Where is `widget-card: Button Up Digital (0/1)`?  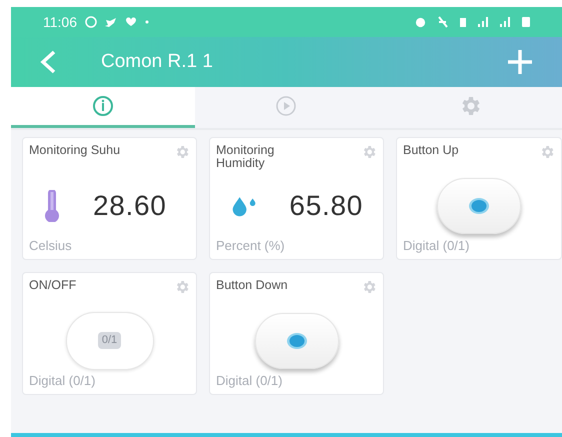
widget-card: Button Up Digital (0/1) is located at coordinates (479, 198).